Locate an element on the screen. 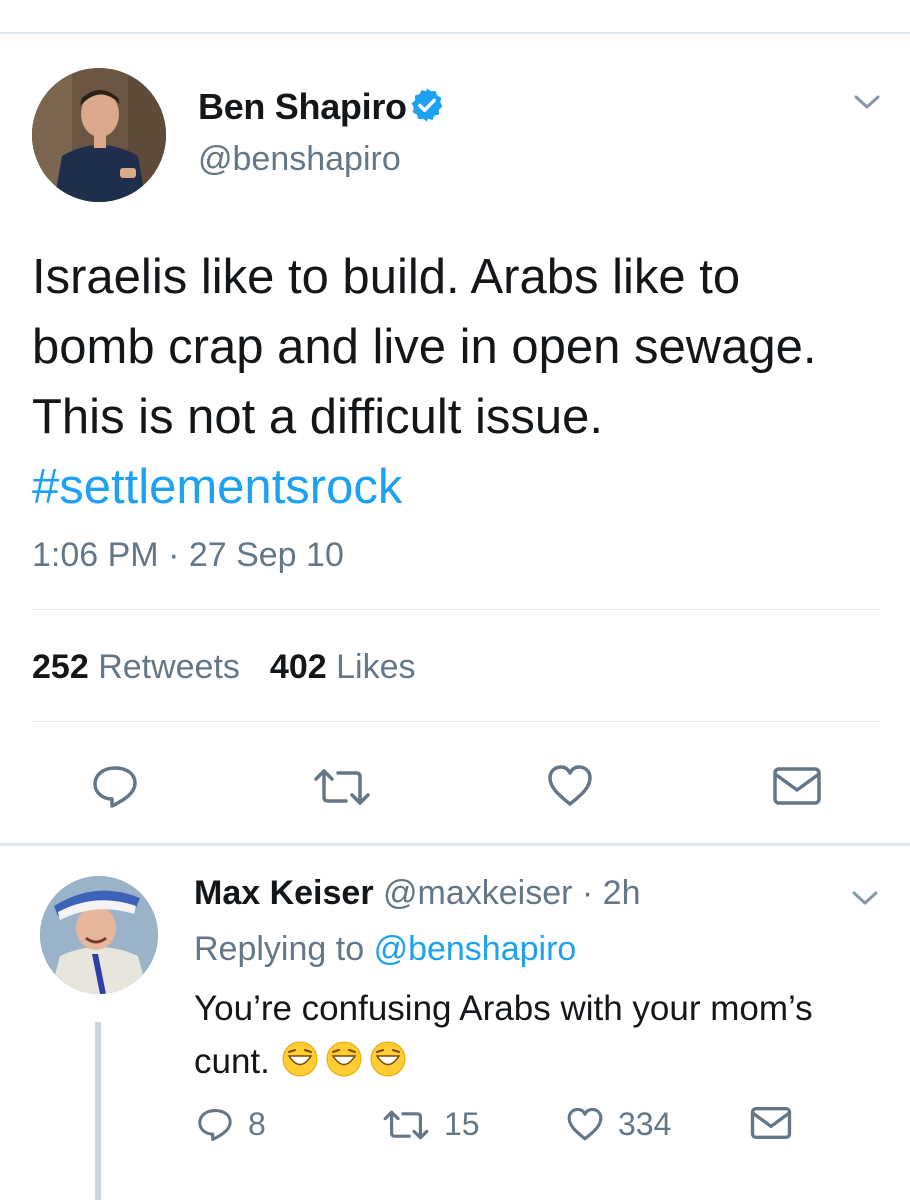 Image resolution: width=910 pixels, height=1200 pixels. reply-action-share is located at coordinates (778, 1123).